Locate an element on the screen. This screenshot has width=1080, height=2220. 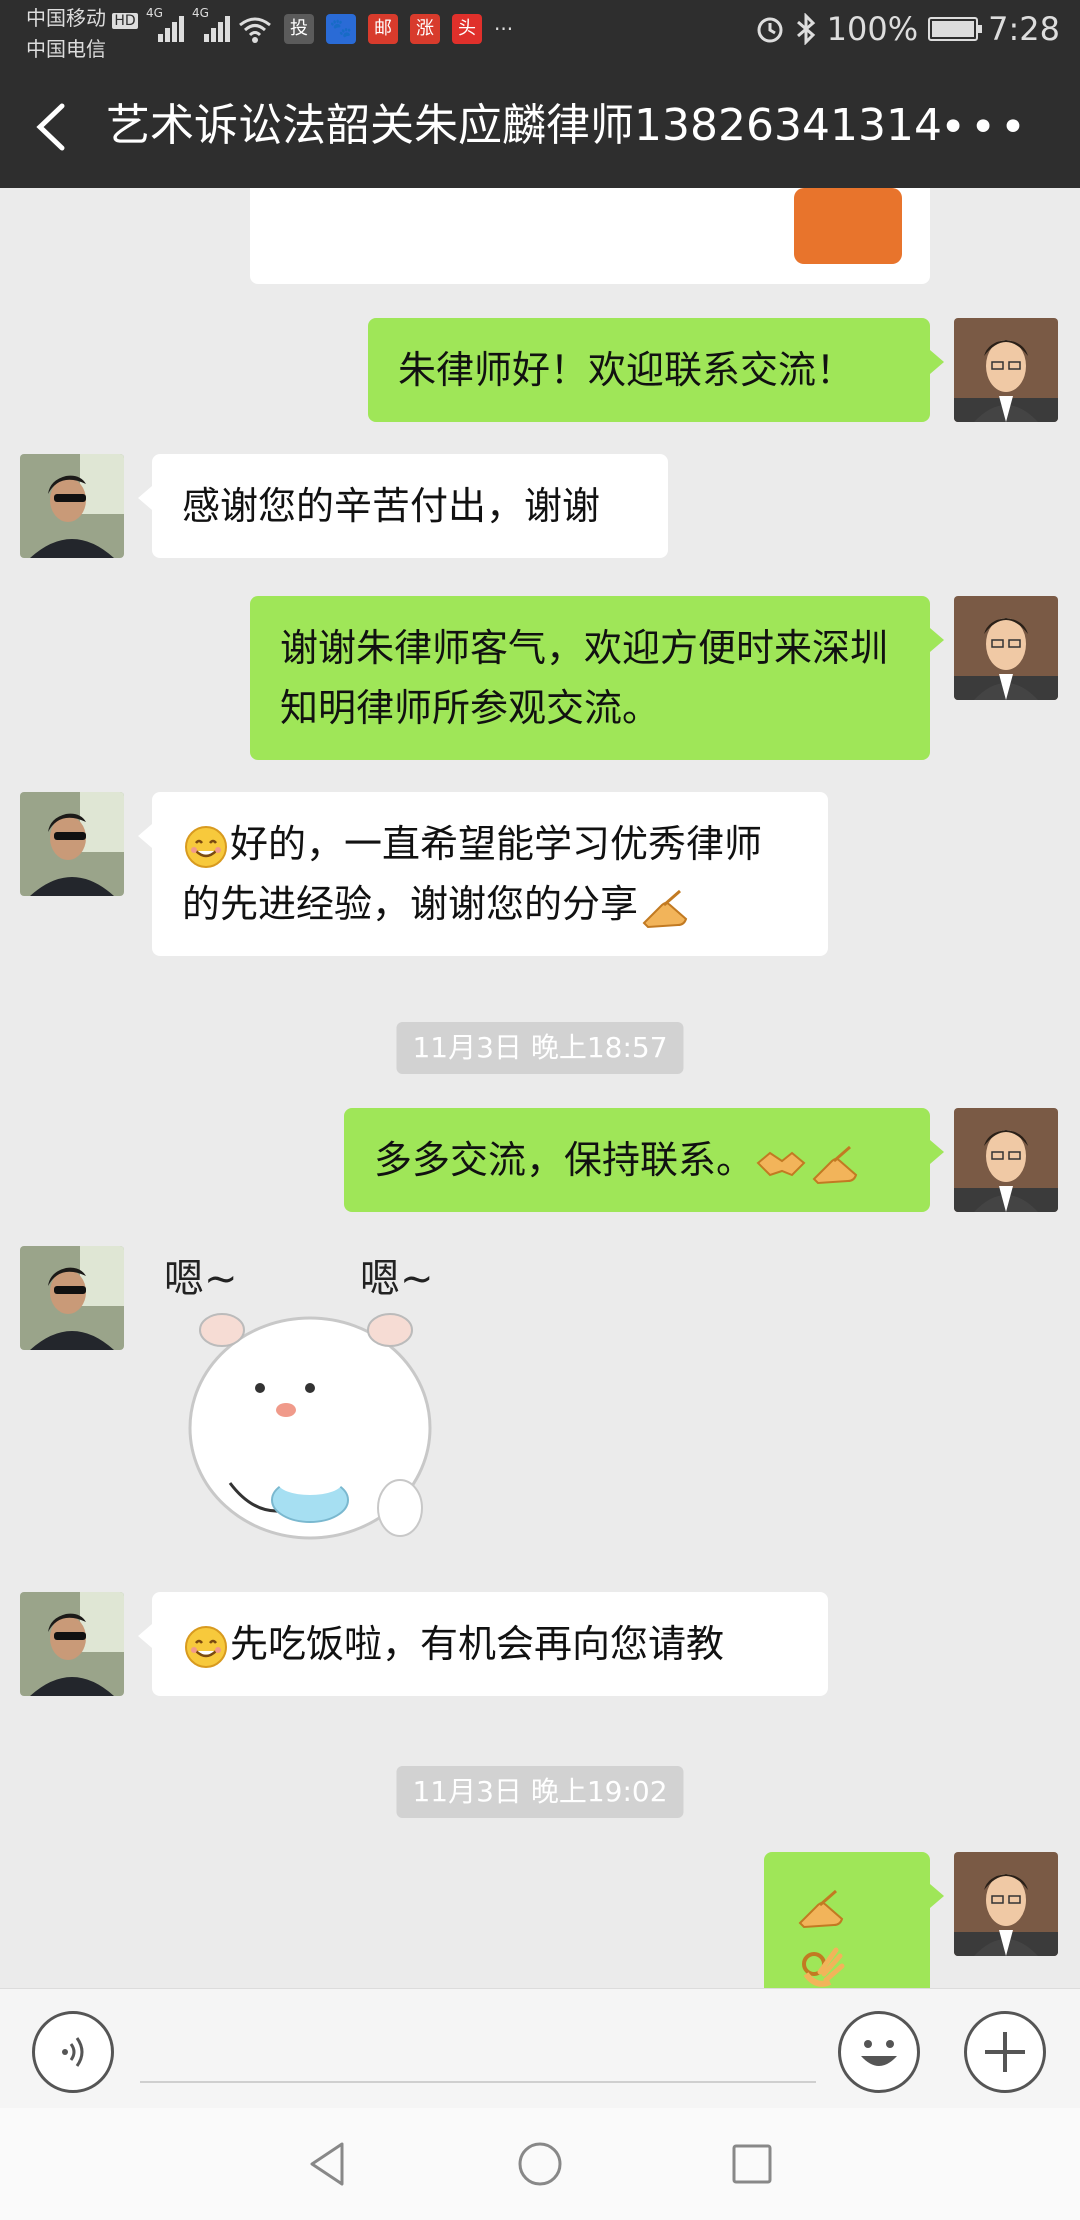
card-app-icon is located at coordinates (848, 226).